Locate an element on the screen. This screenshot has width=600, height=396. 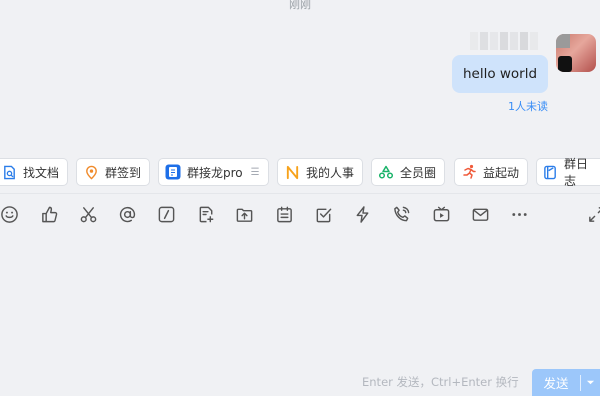
doc-add-icon is located at coordinates (206, 214).